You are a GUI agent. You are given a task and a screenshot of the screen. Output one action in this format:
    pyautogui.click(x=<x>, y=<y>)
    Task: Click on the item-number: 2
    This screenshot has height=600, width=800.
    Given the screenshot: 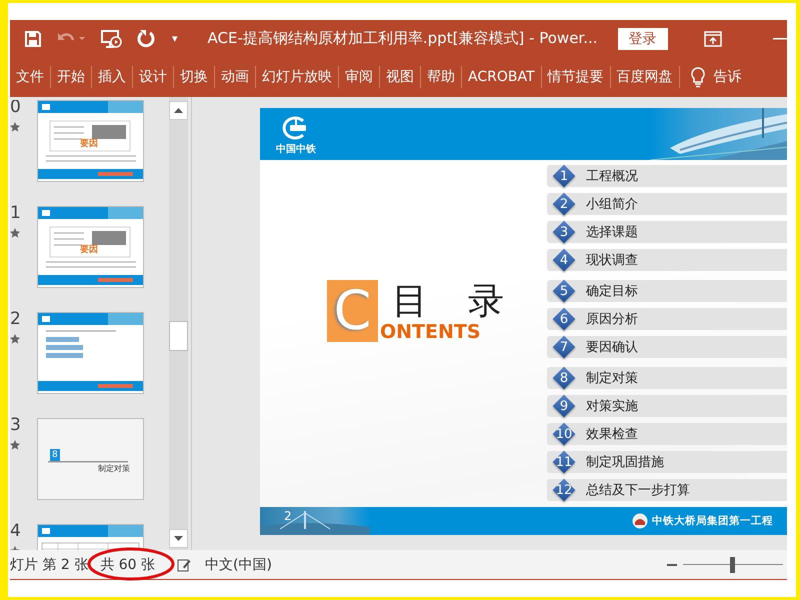 What is the action you would take?
    pyautogui.click(x=564, y=204)
    